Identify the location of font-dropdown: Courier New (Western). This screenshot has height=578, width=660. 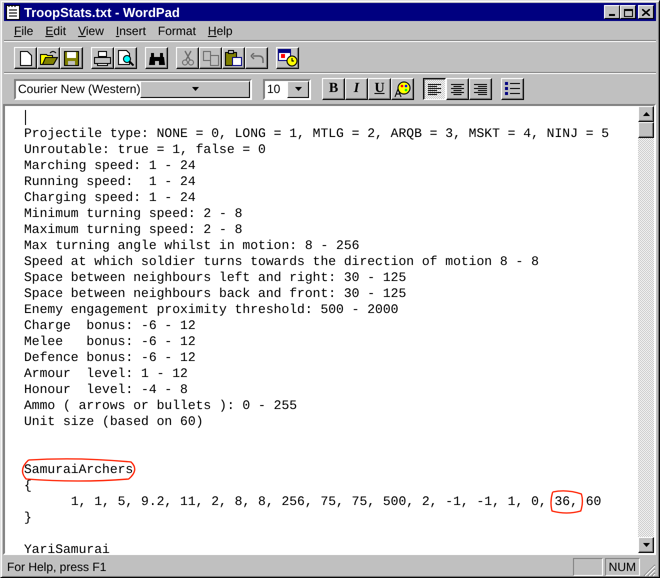
(133, 89).